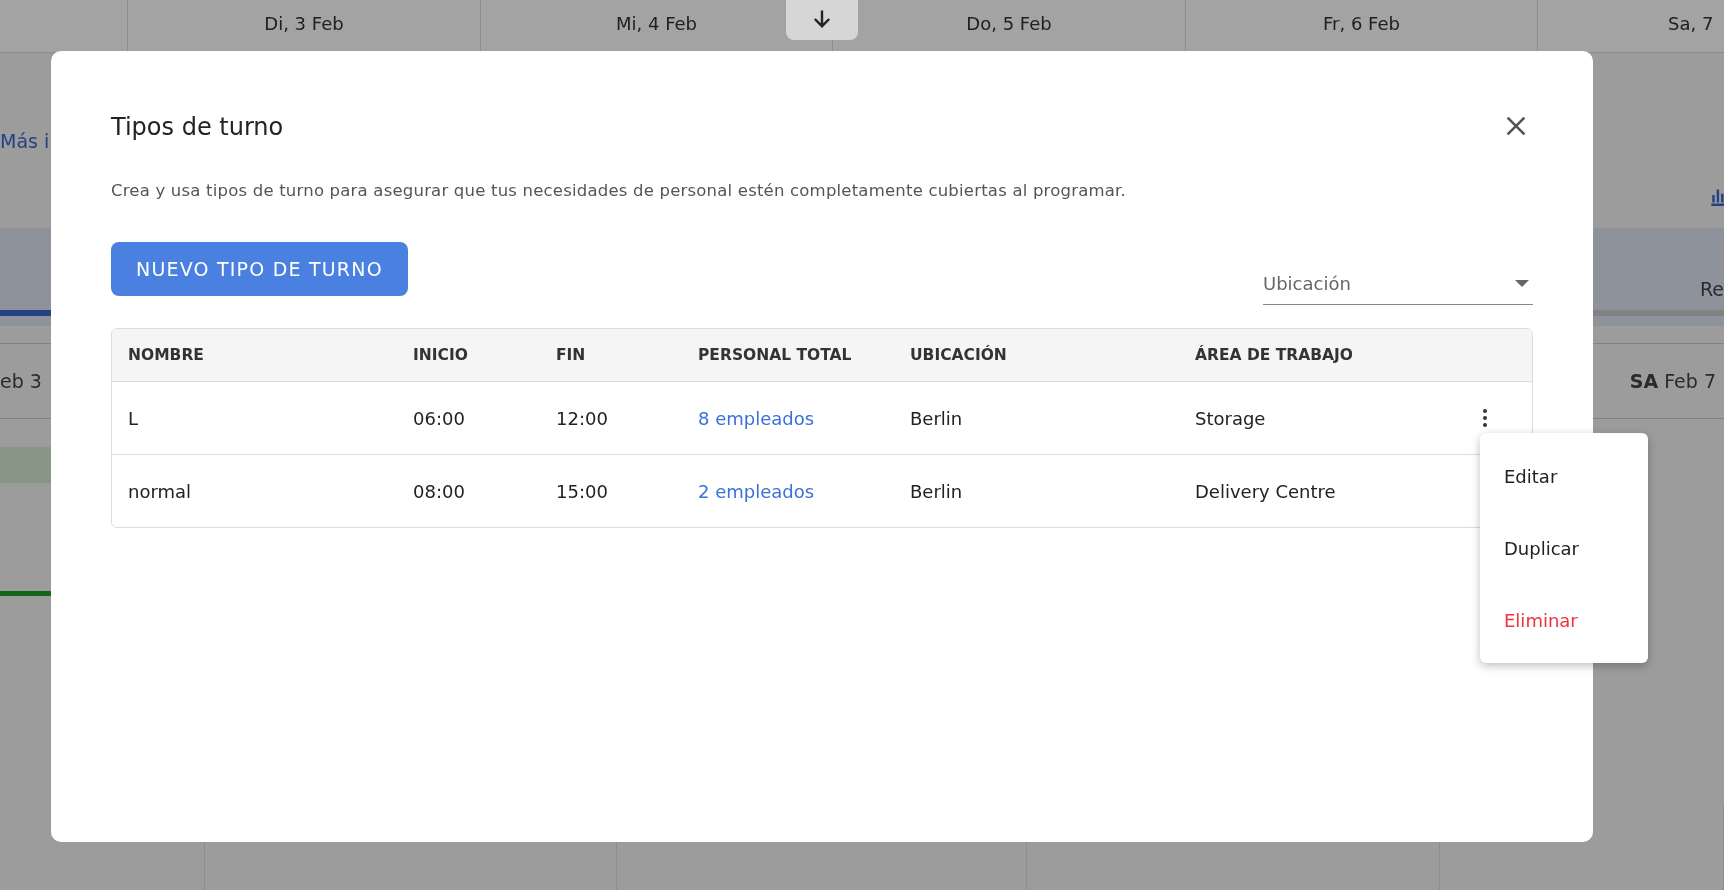 The image size is (1724, 890). Describe the element at coordinates (1361, 23) in the screenshot. I see `day-heading: Fr, 6 Feb` at that location.